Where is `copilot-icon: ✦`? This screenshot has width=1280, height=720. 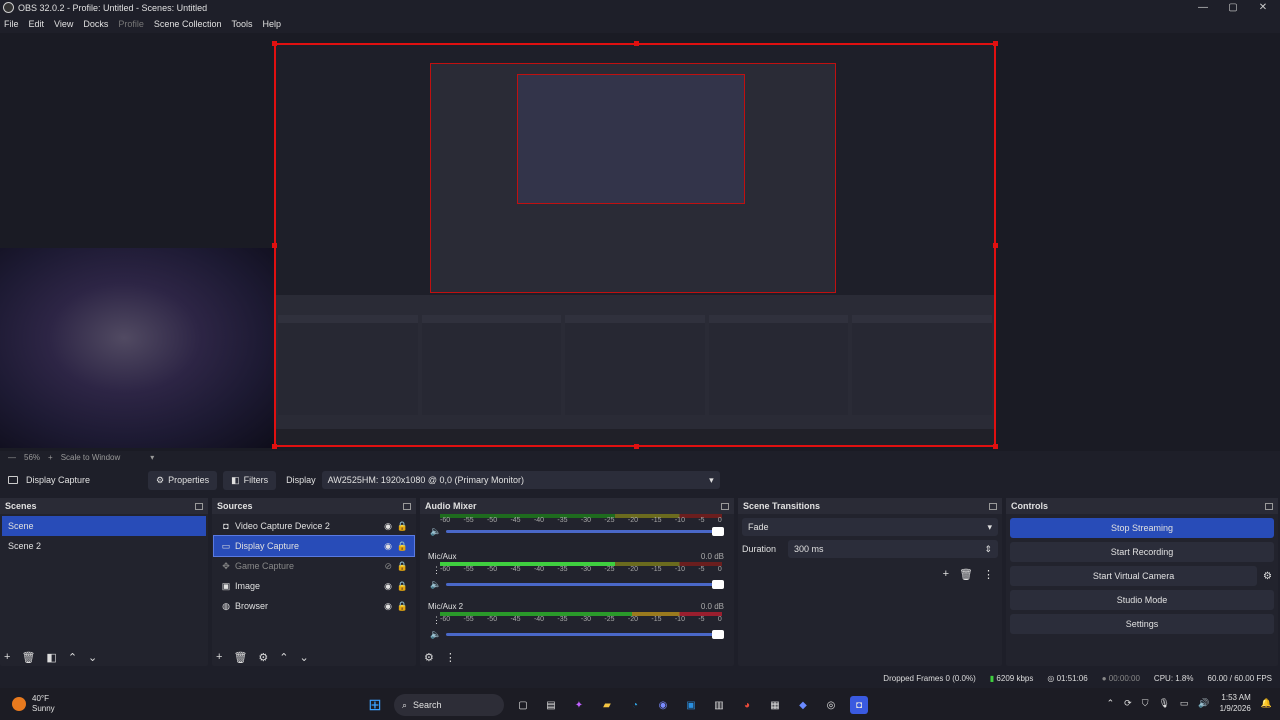
copilot-icon: ✦ is located at coordinates (579, 705).